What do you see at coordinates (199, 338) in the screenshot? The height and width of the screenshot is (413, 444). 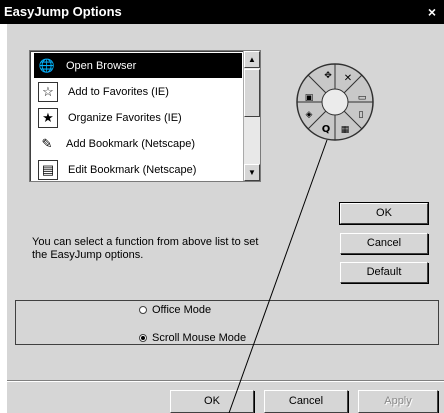 I see `scroll-mouse-mode-label: Scroll Mouse Mode` at bounding box center [199, 338].